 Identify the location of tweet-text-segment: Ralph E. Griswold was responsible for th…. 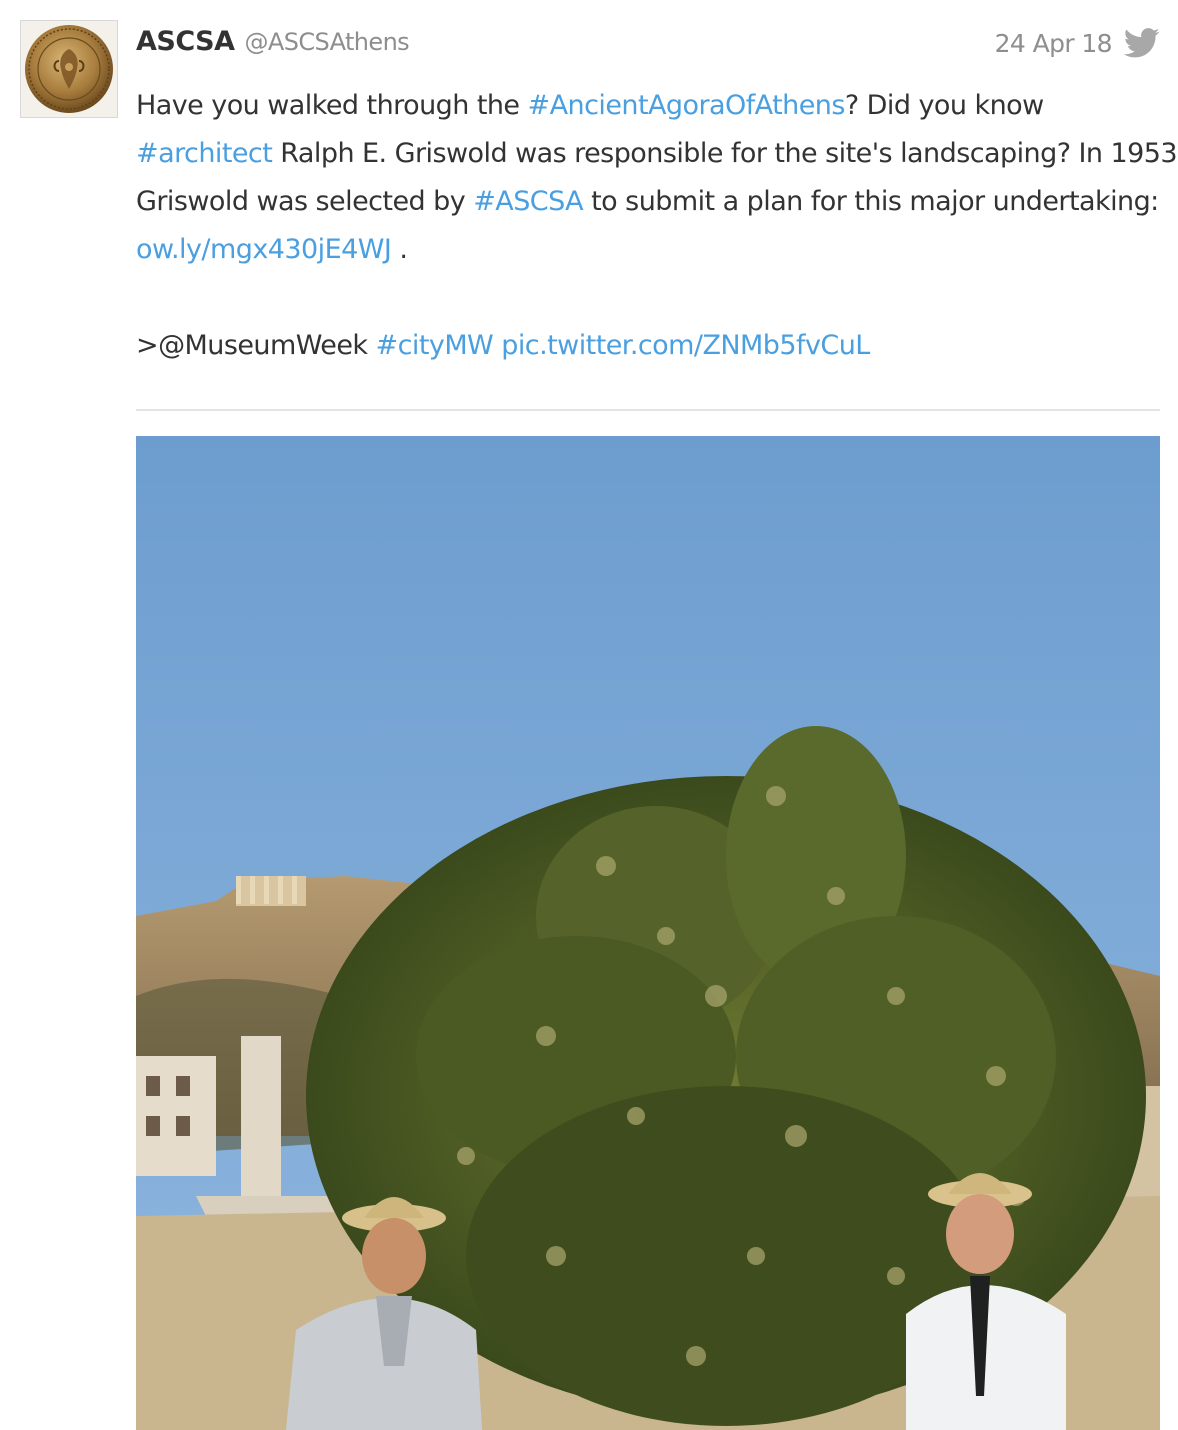
(725, 153).